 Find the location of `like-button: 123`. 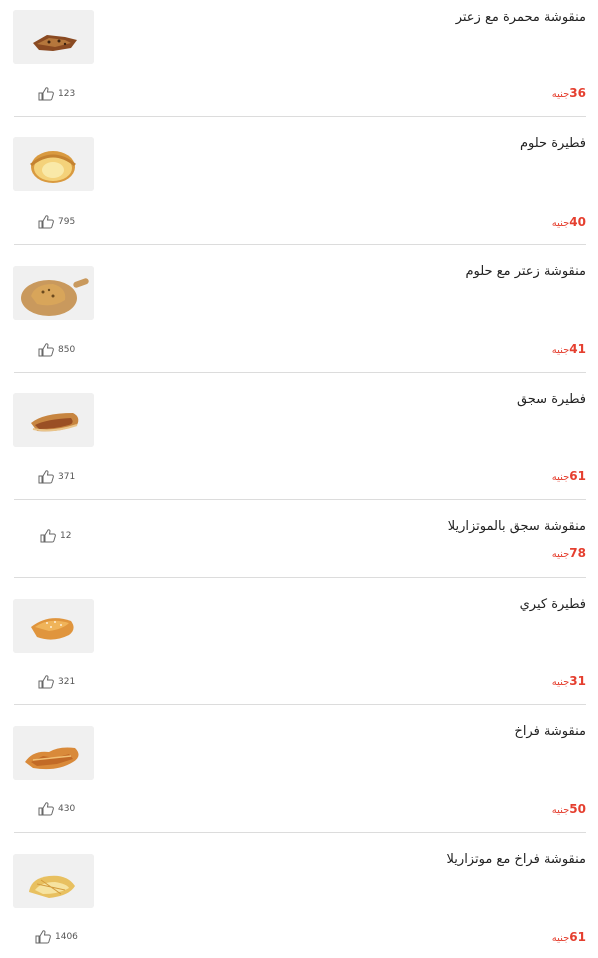

like-button: 123 is located at coordinates (56, 94).